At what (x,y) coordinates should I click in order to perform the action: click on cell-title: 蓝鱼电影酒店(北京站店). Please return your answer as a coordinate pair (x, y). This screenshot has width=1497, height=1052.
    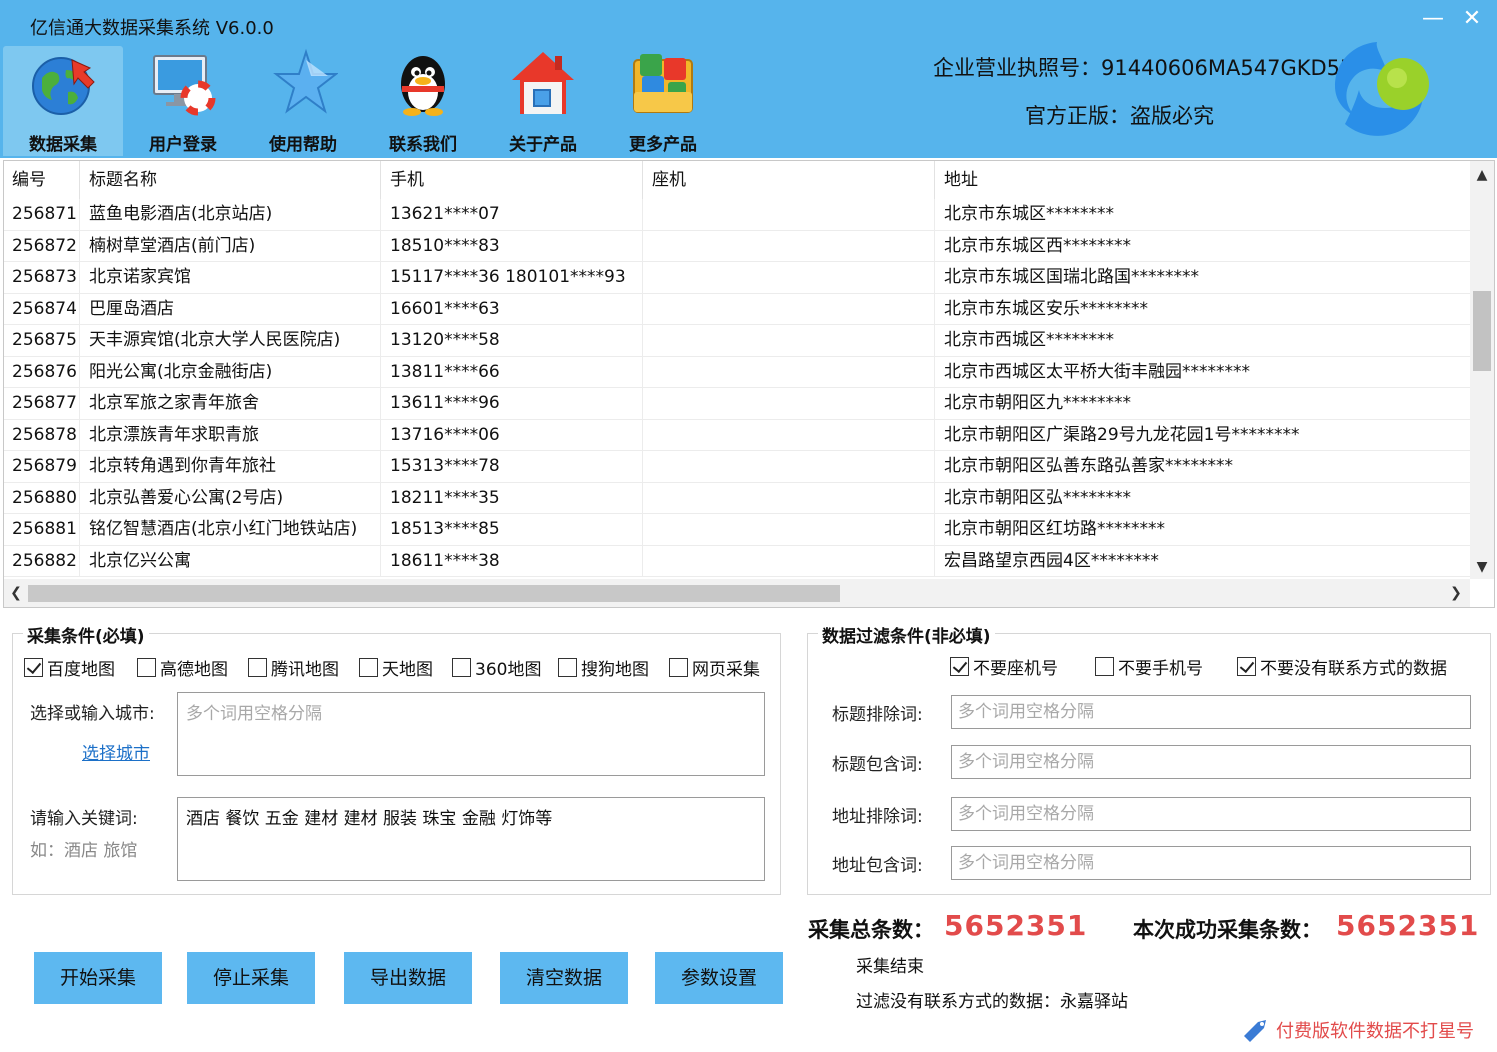
    Looking at the image, I should click on (230, 214).